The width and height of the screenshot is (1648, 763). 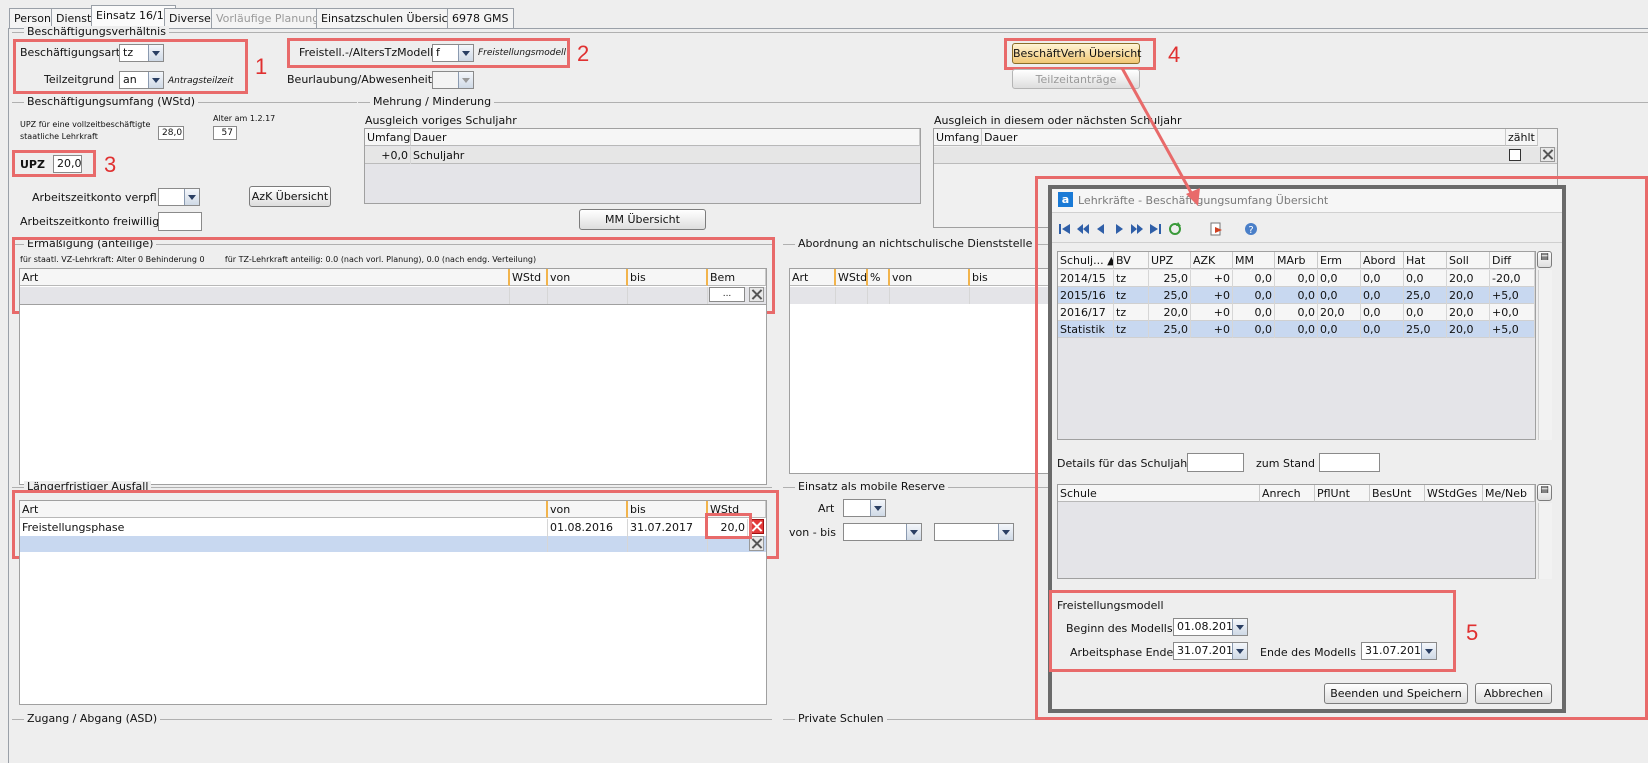 What do you see at coordinates (390, 18) in the screenshot?
I see `tab-einsatzschulen: Einsatzschulen Übersicht` at bounding box center [390, 18].